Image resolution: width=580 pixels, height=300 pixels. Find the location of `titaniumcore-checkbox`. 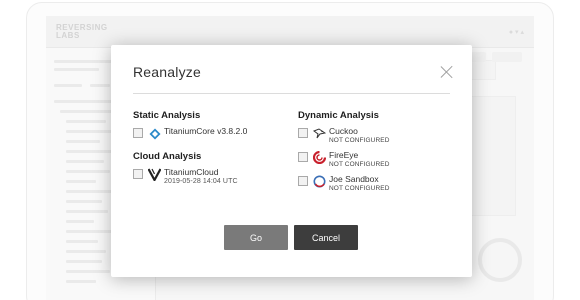

titaniumcore-checkbox is located at coordinates (138, 133).